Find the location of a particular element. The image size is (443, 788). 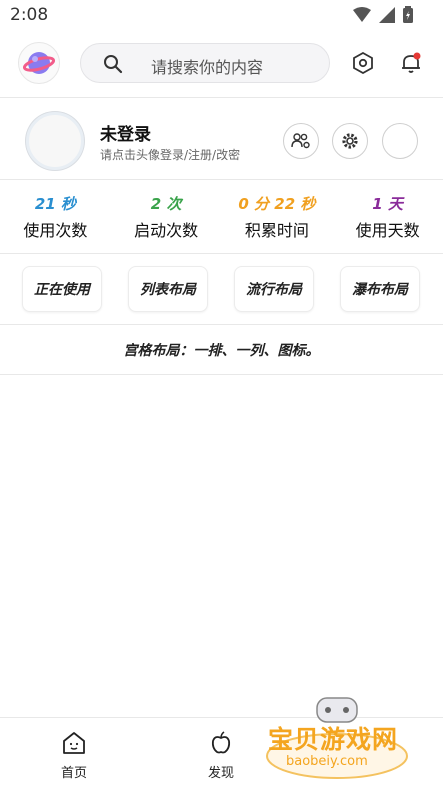

search-icon is located at coordinates (113, 66).